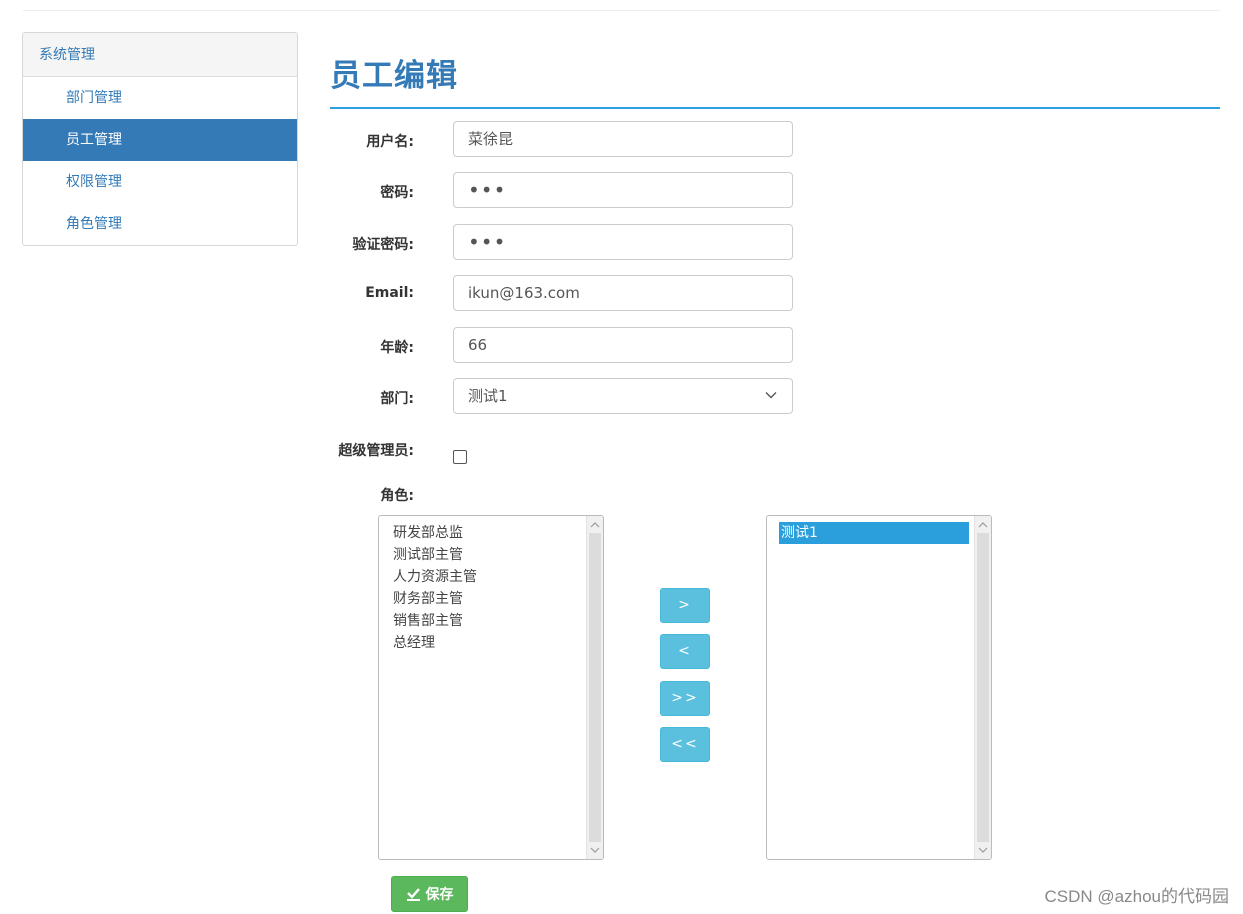 Image resolution: width=1243 pixels, height=914 pixels. I want to click on list-option: 总经理, so click(486, 643).